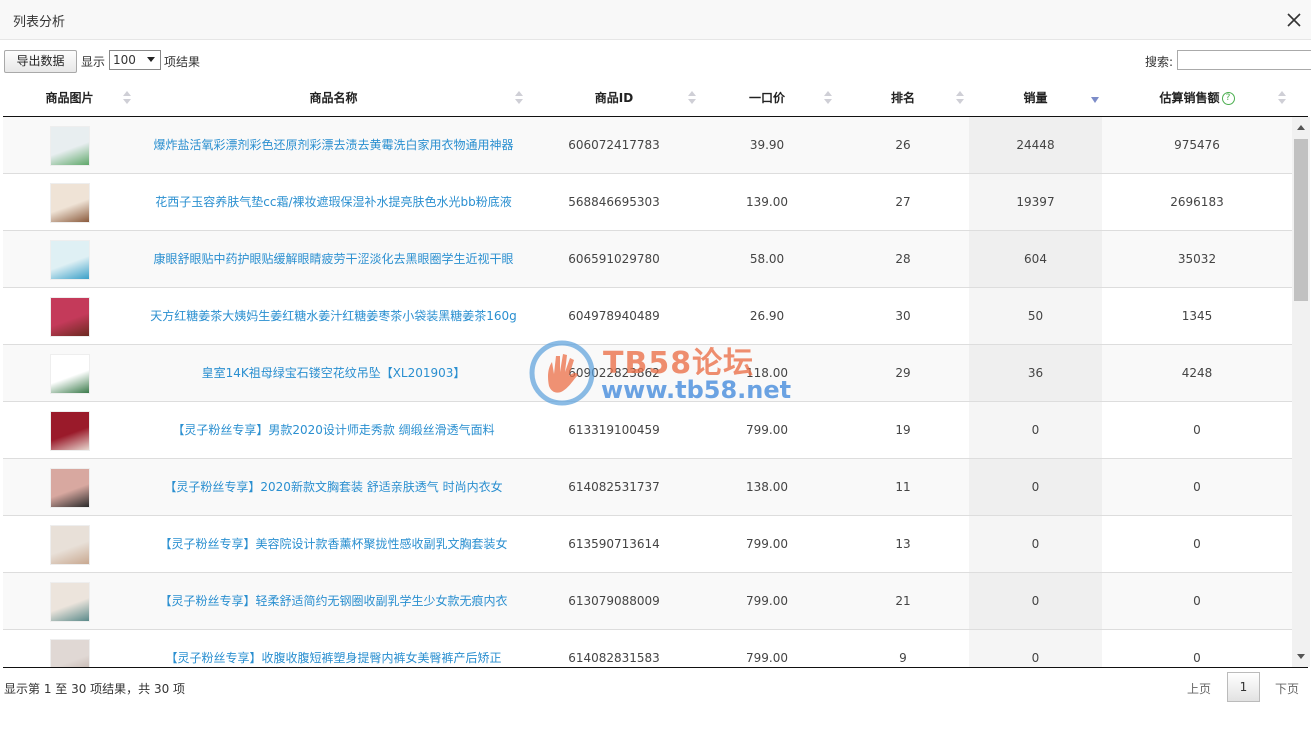  Describe the element at coordinates (333, 658) in the screenshot. I see `product-name-link: 【灵子粉丝专享】收腹收腹短裤塑身提臀内裤女美臀裤产后矫正` at that location.